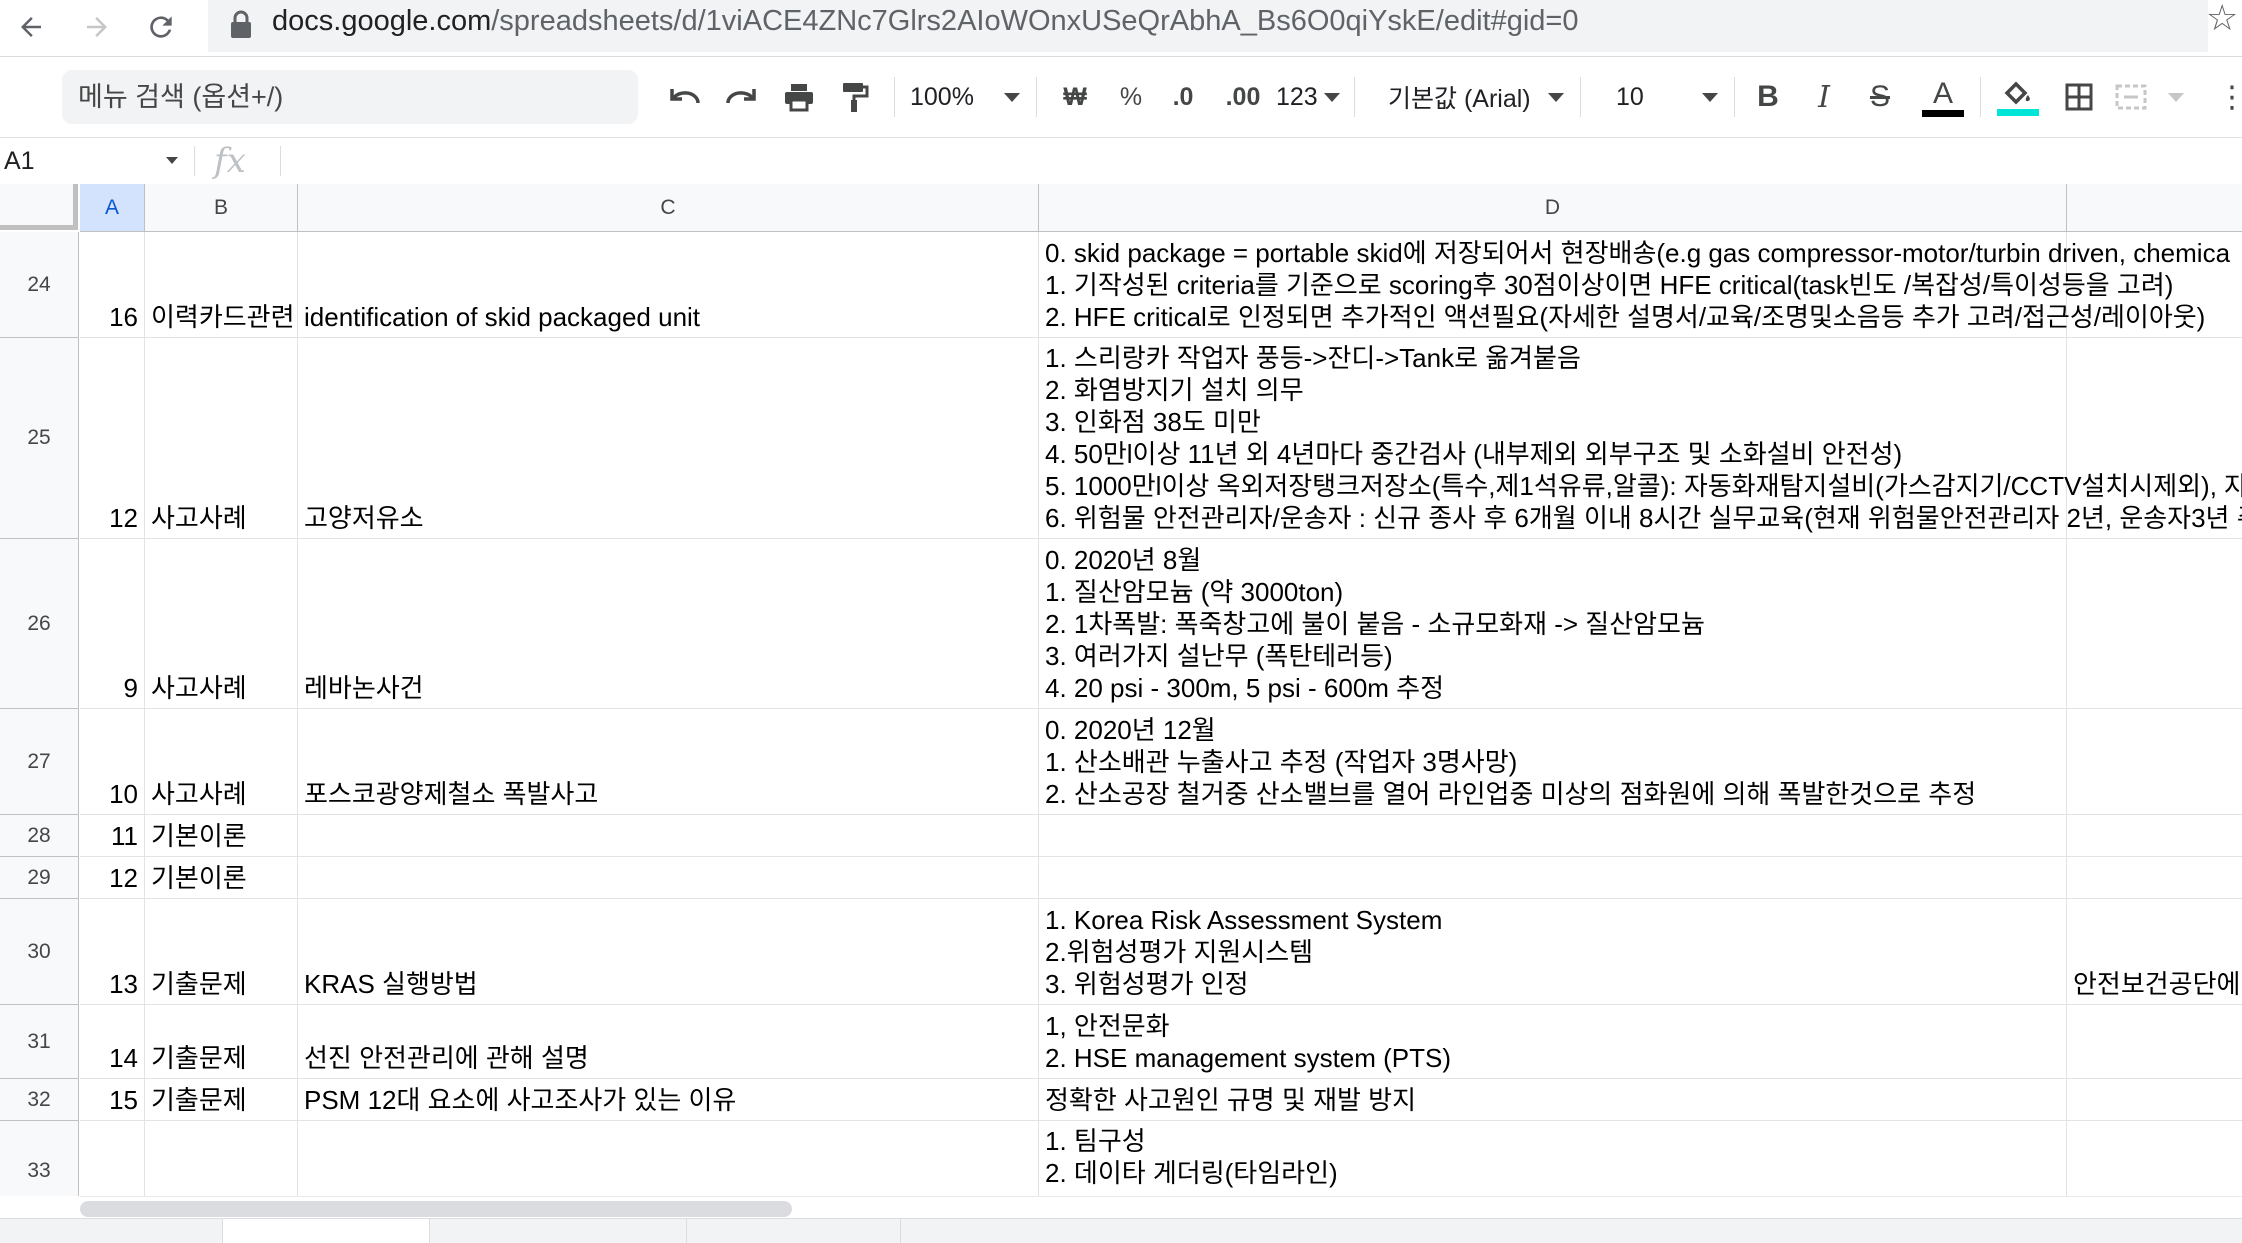 This screenshot has width=2242, height=1243. What do you see at coordinates (112, 624) in the screenshot?
I see `cell-a-row: 9` at bounding box center [112, 624].